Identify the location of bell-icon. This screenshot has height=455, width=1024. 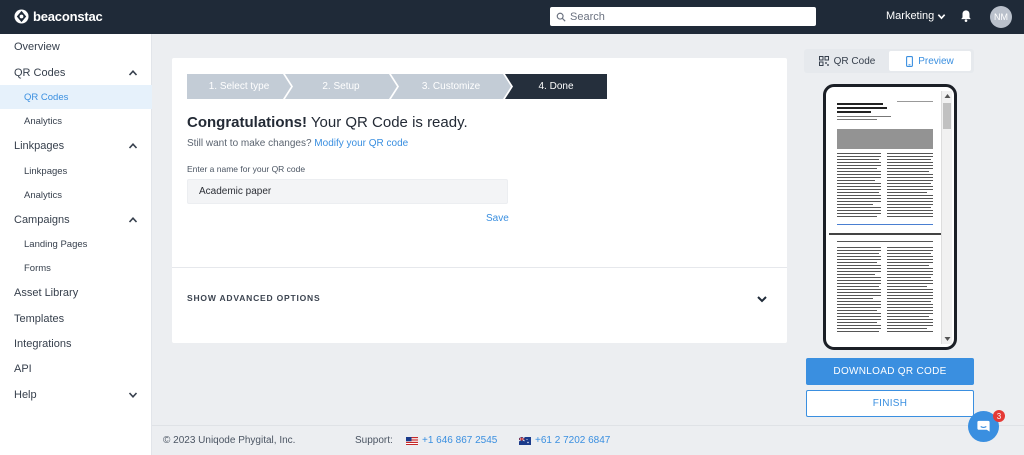
(966, 16).